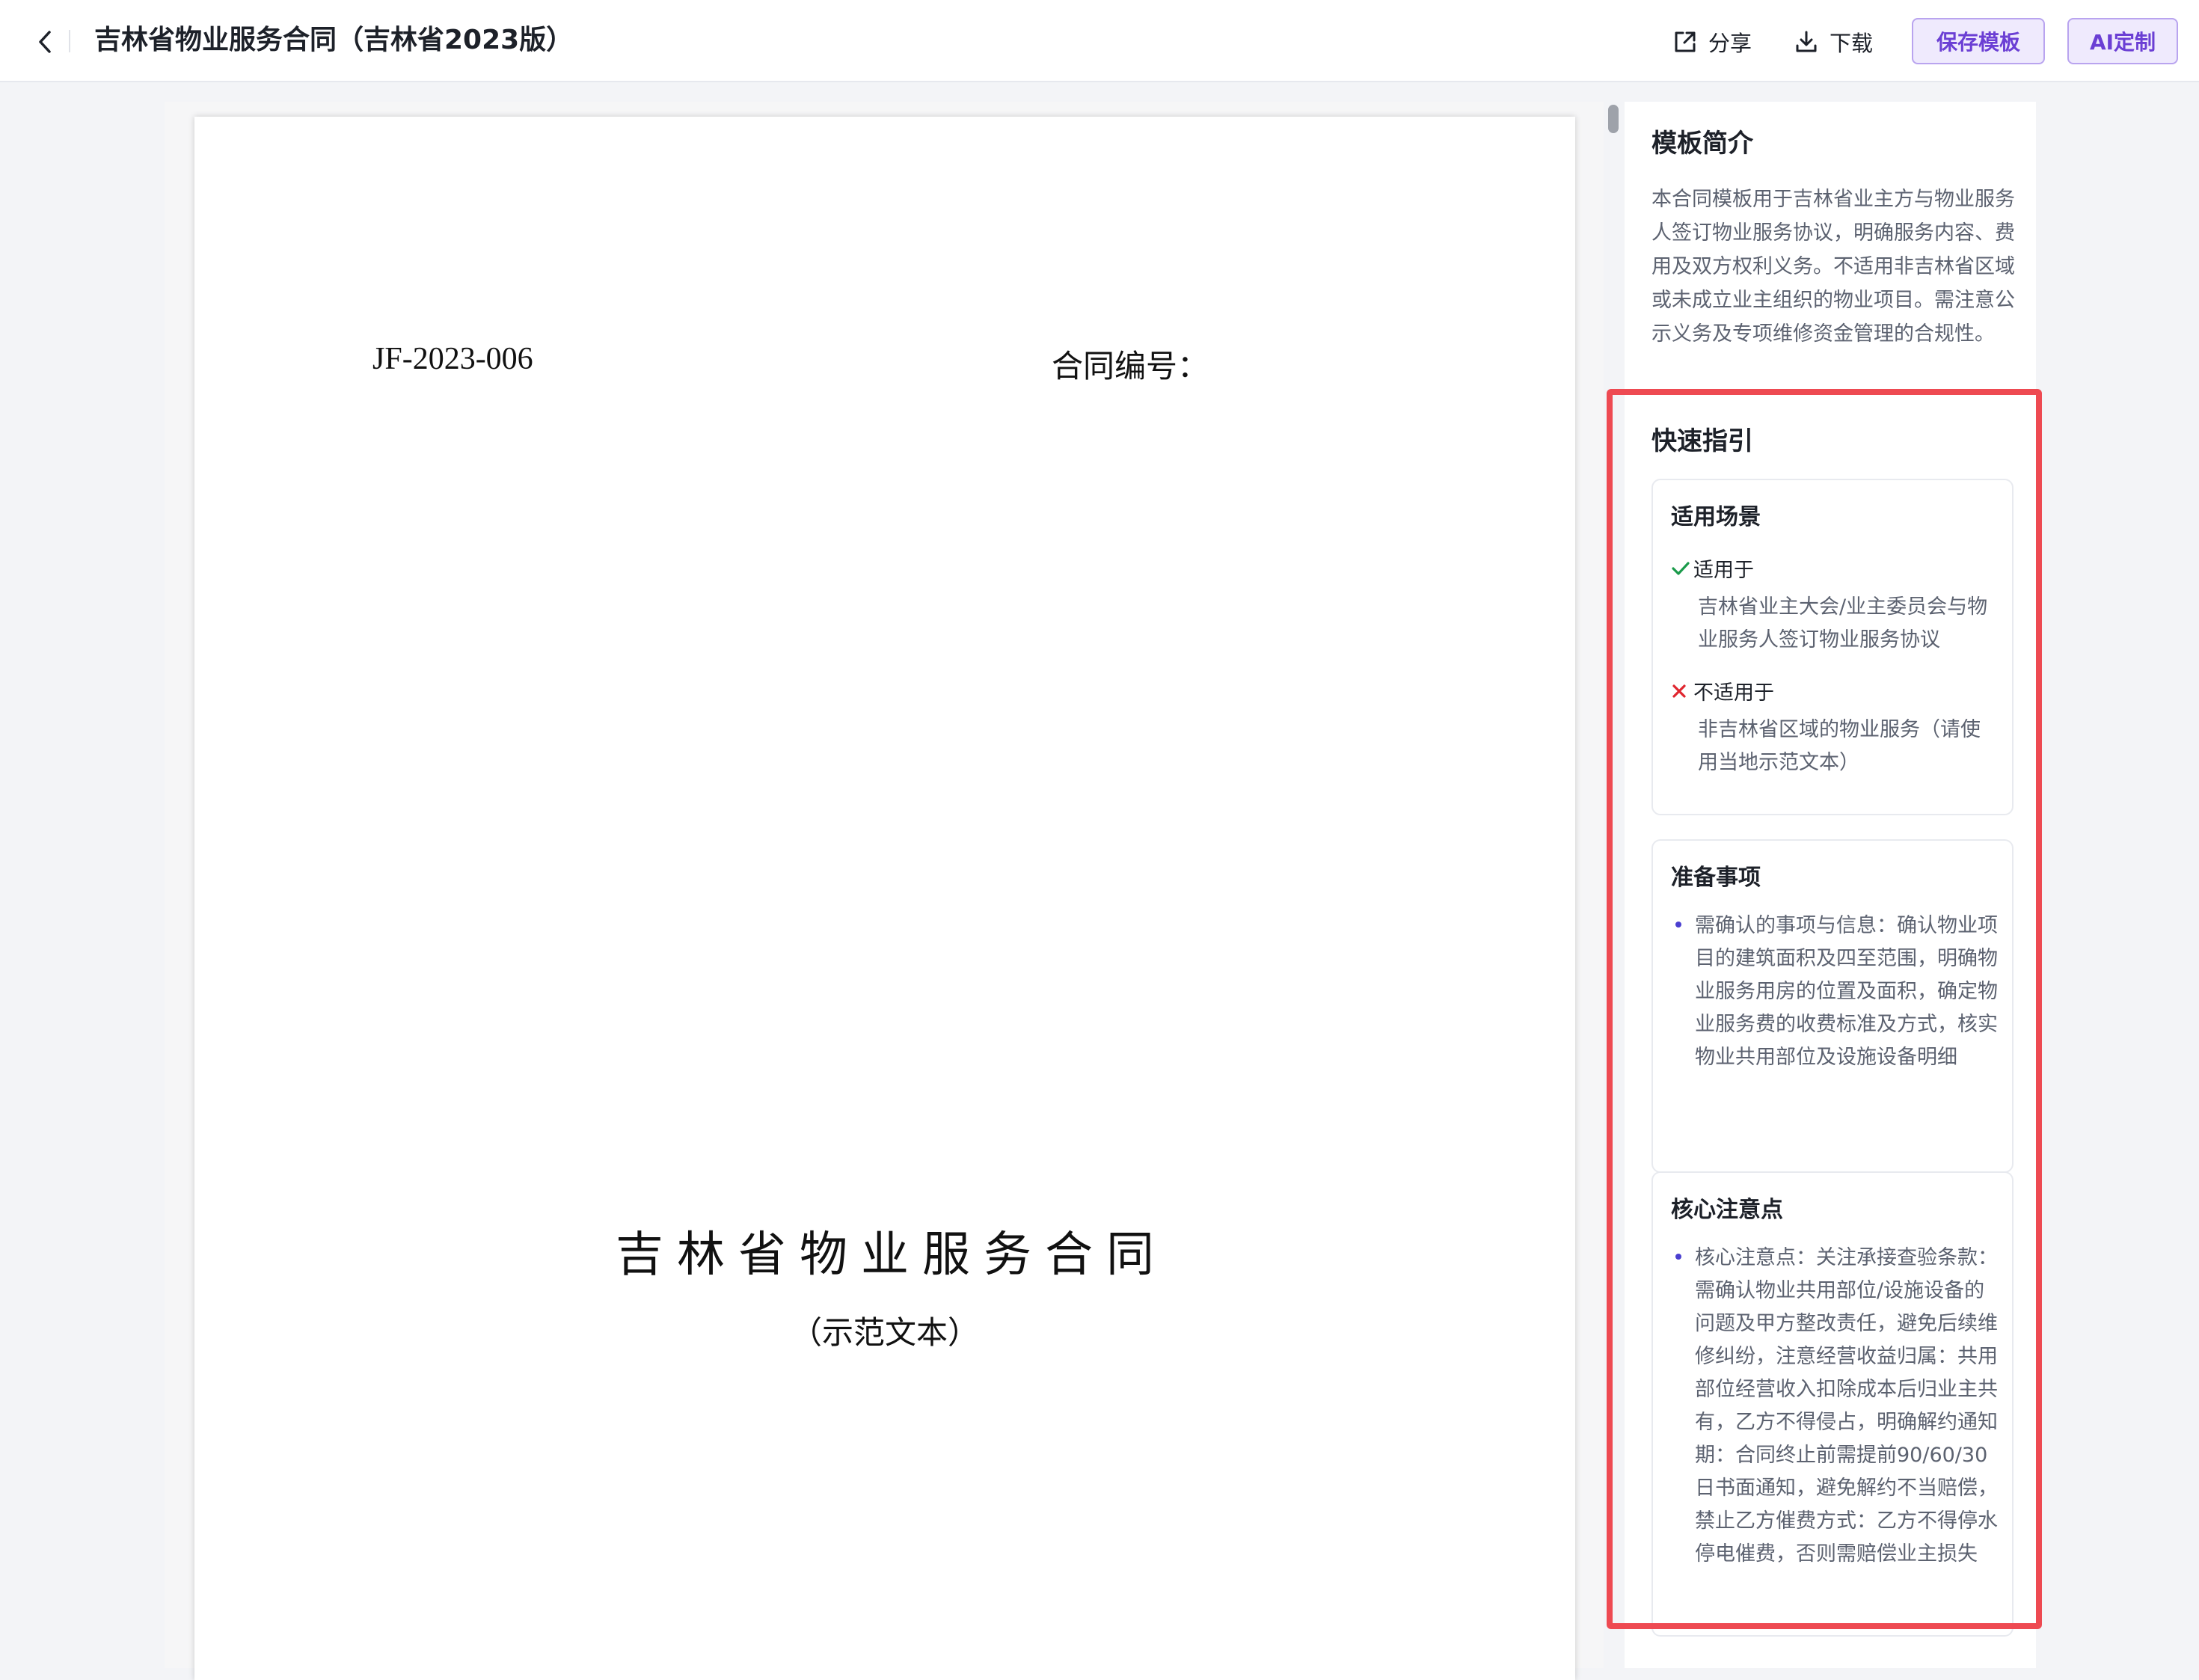 The image size is (2199, 1680). Describe the element at coordinates (1727, 1210) in the screenshot. I see `core-points-title: 核心注意点` at that location.